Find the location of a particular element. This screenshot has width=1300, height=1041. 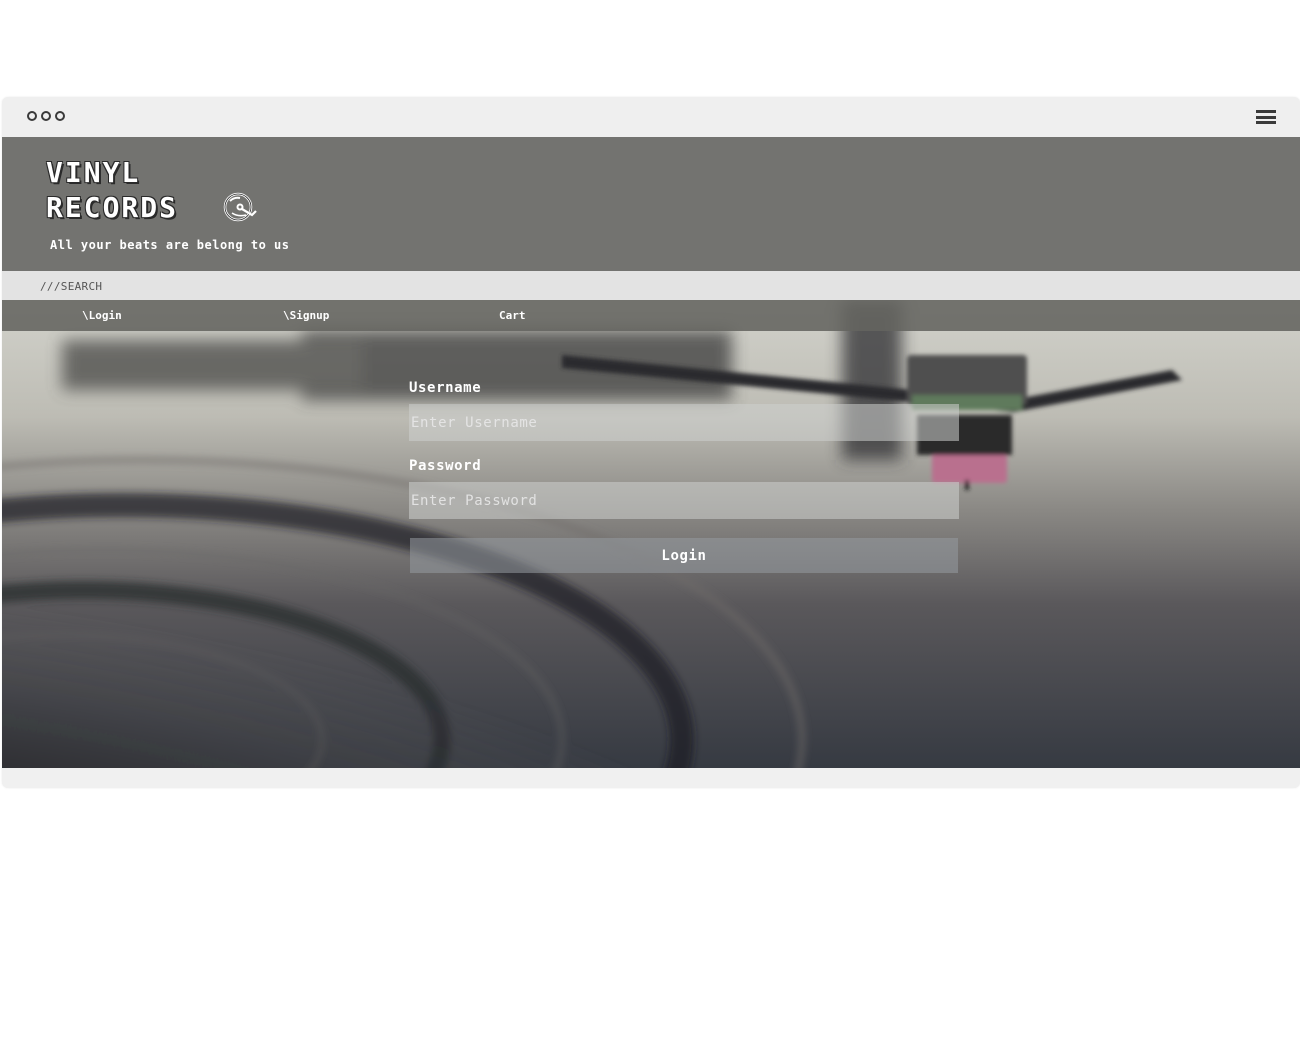

username-label: Username is located at coordinates (445, 388).